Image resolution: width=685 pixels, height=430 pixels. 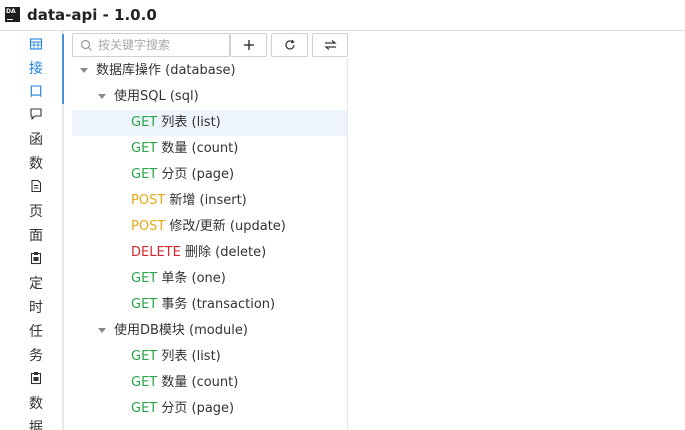 I want to click on refresh-icon, so click(x=289, y=44).